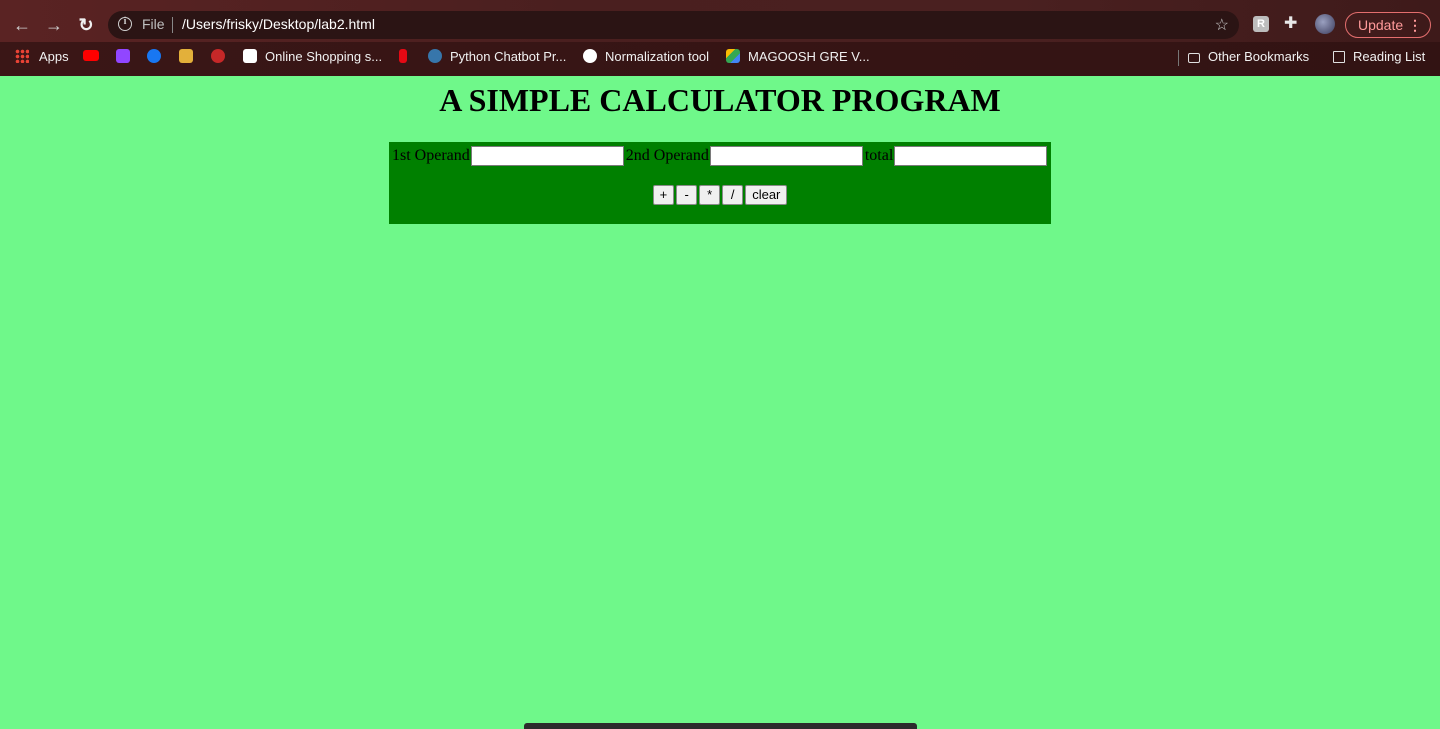 This screenshot has width=1440, height=729. What do you see at coordinates (1339, 57) in the screenshot?
I see `reading-list-icon` at bounding box center [1339, 57].